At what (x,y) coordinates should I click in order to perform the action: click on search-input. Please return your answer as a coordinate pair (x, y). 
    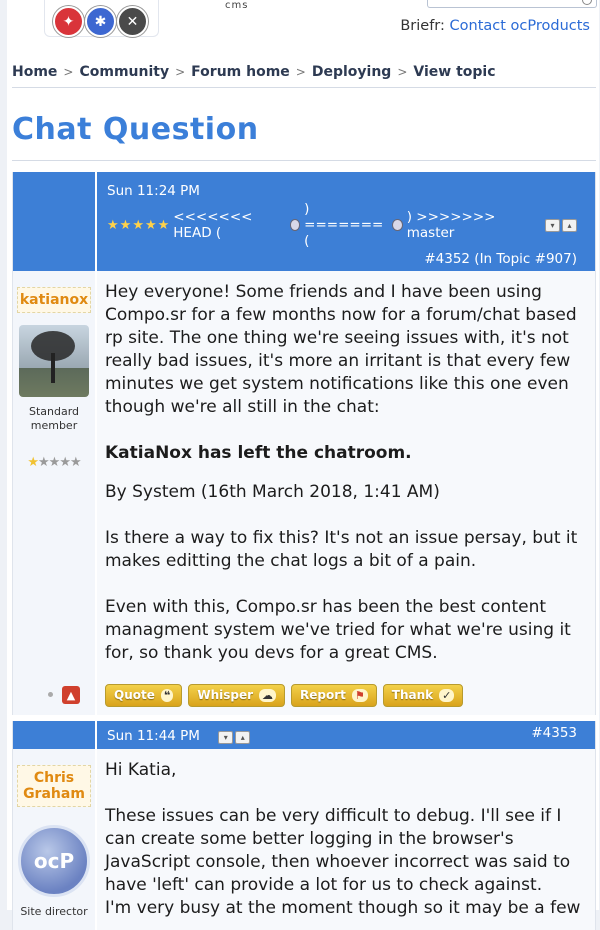
    Looking at the image, I should click on (512, 4).